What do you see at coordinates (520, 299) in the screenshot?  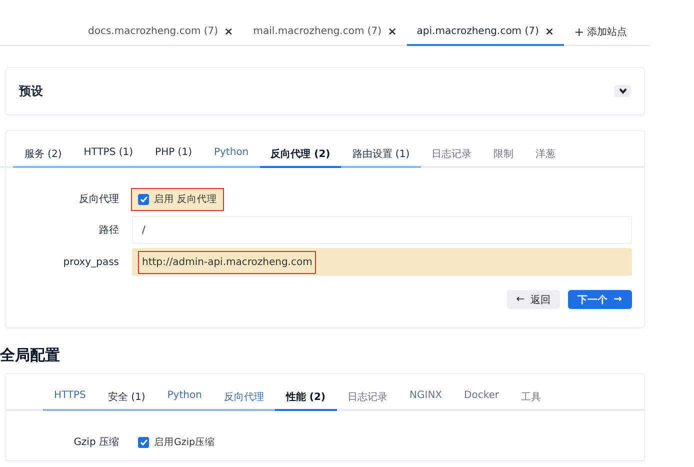 I see `left-arrow-icon: ←` at bounding box center [520, 299].